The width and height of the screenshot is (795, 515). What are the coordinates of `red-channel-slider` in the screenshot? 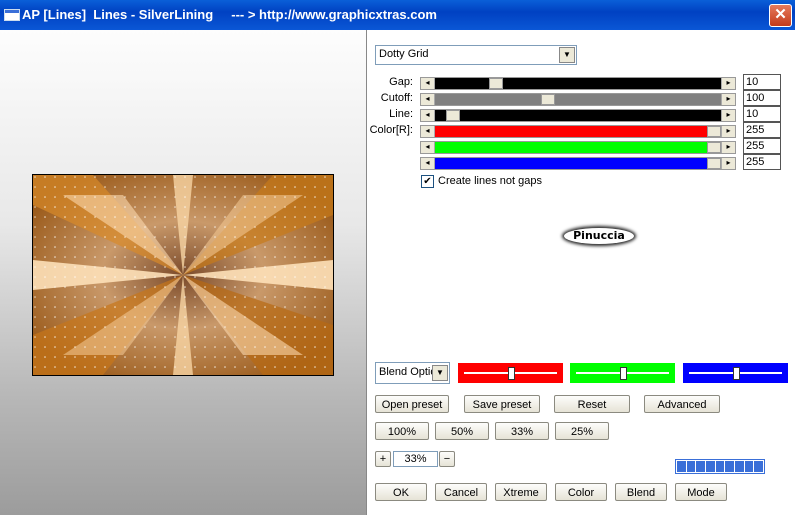 It's located at (510, 373).